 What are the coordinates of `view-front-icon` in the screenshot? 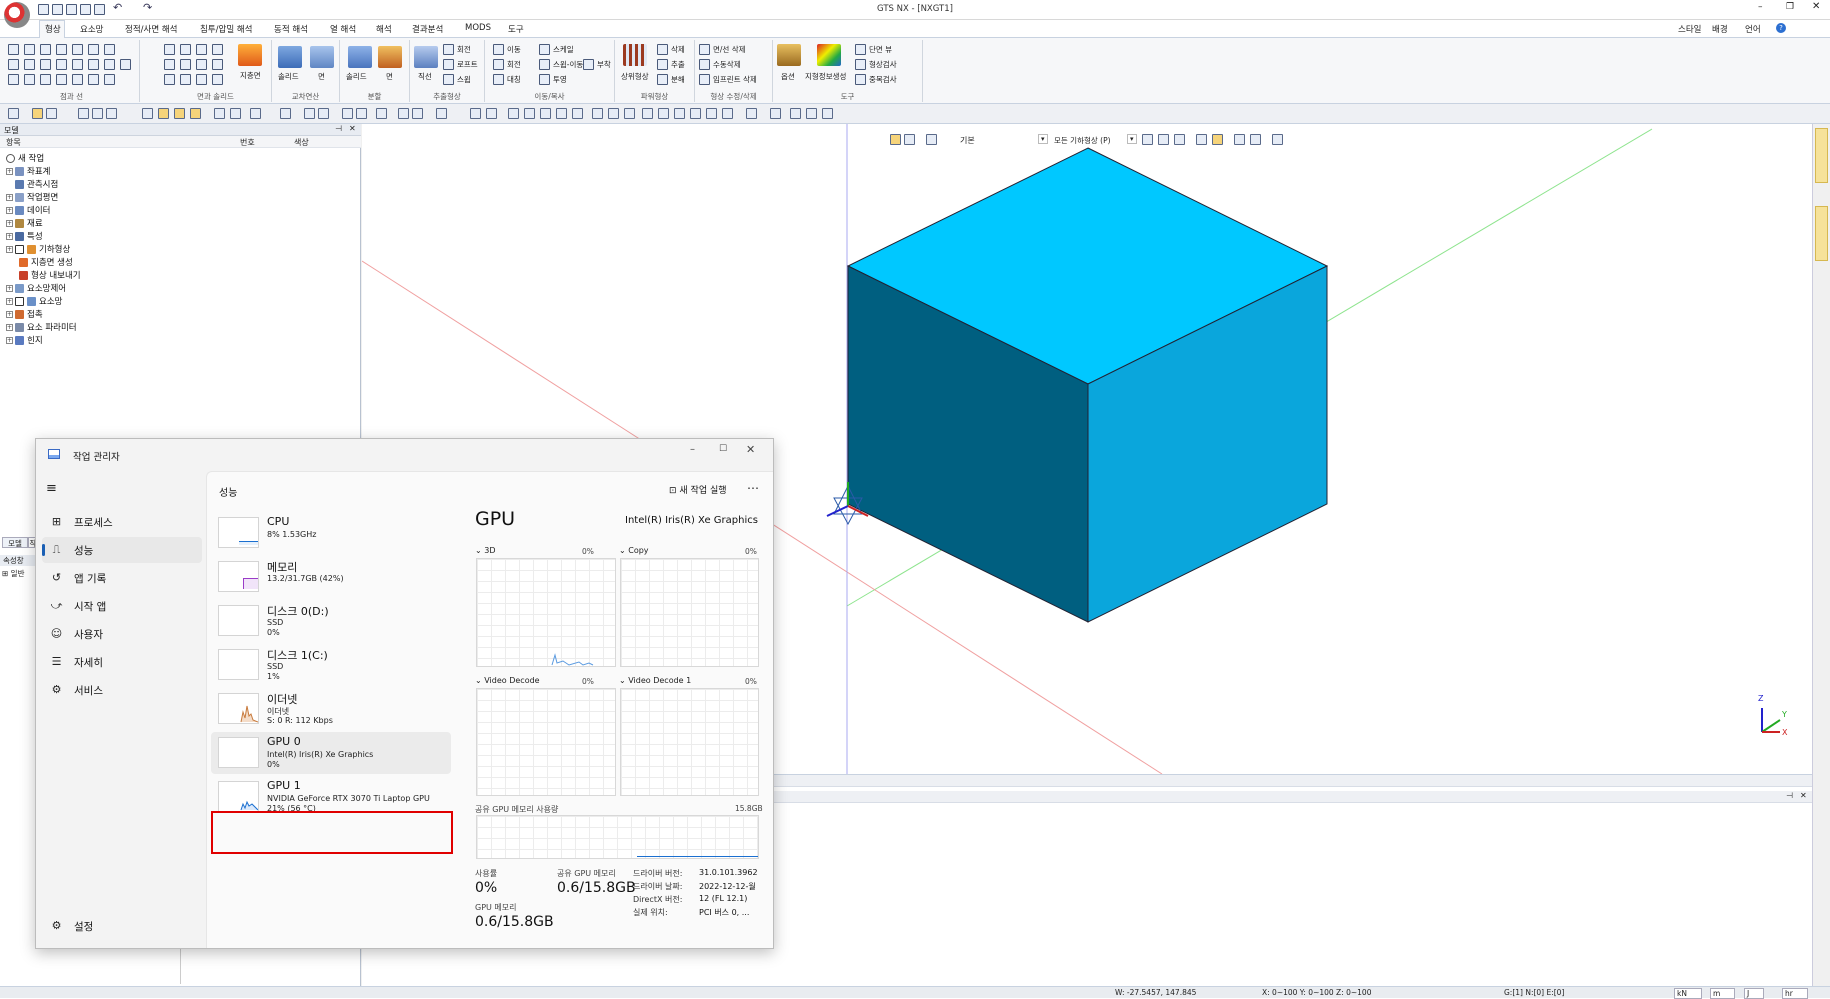 It's located at (647, 113).